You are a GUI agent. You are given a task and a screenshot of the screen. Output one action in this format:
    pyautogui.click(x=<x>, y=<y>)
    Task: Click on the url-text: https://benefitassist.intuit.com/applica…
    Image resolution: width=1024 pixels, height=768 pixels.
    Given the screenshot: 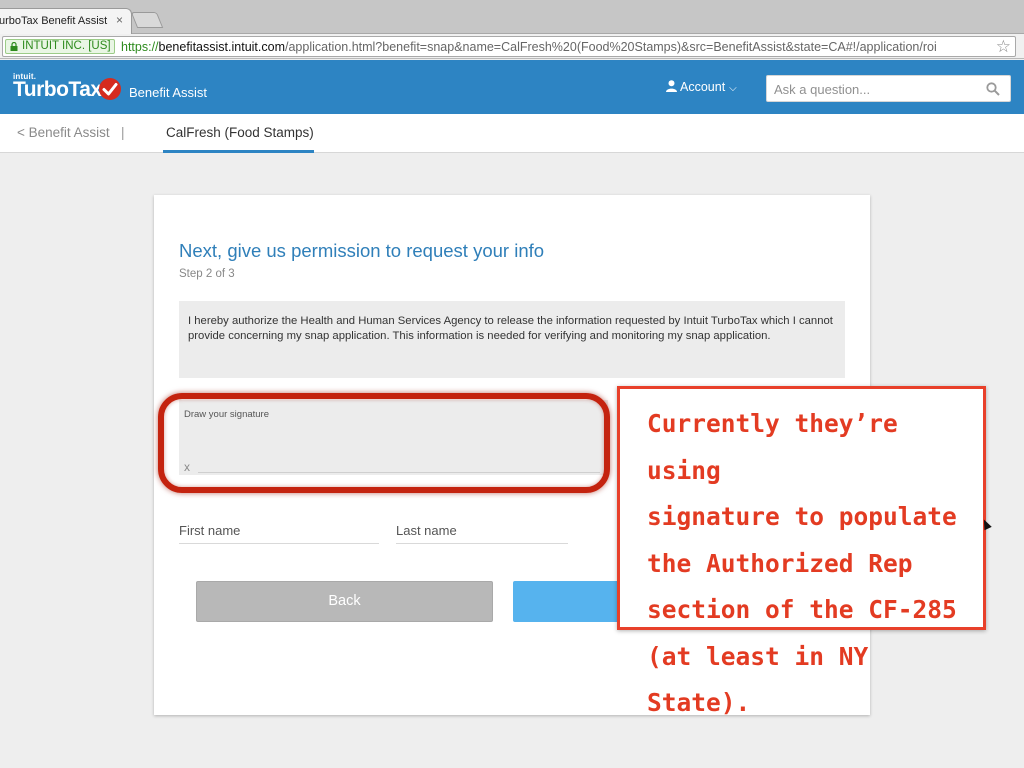 What is the action you would take?
    pyautogui.click(x=529, y=47)
    